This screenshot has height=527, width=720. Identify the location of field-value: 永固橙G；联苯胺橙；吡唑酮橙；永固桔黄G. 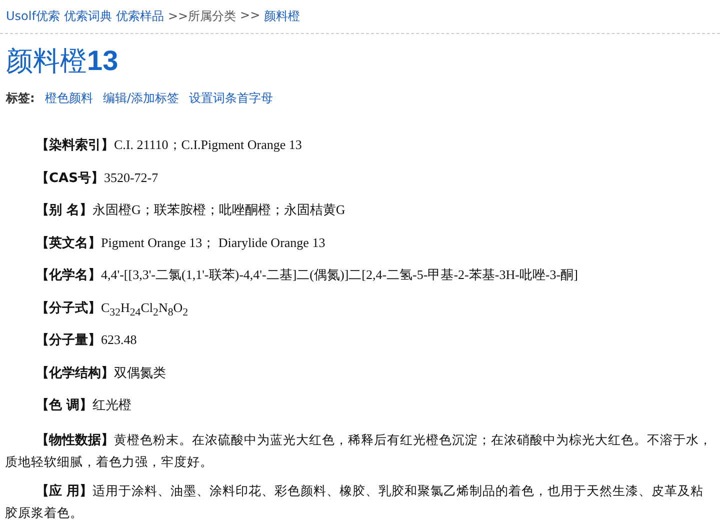
(219, 210).